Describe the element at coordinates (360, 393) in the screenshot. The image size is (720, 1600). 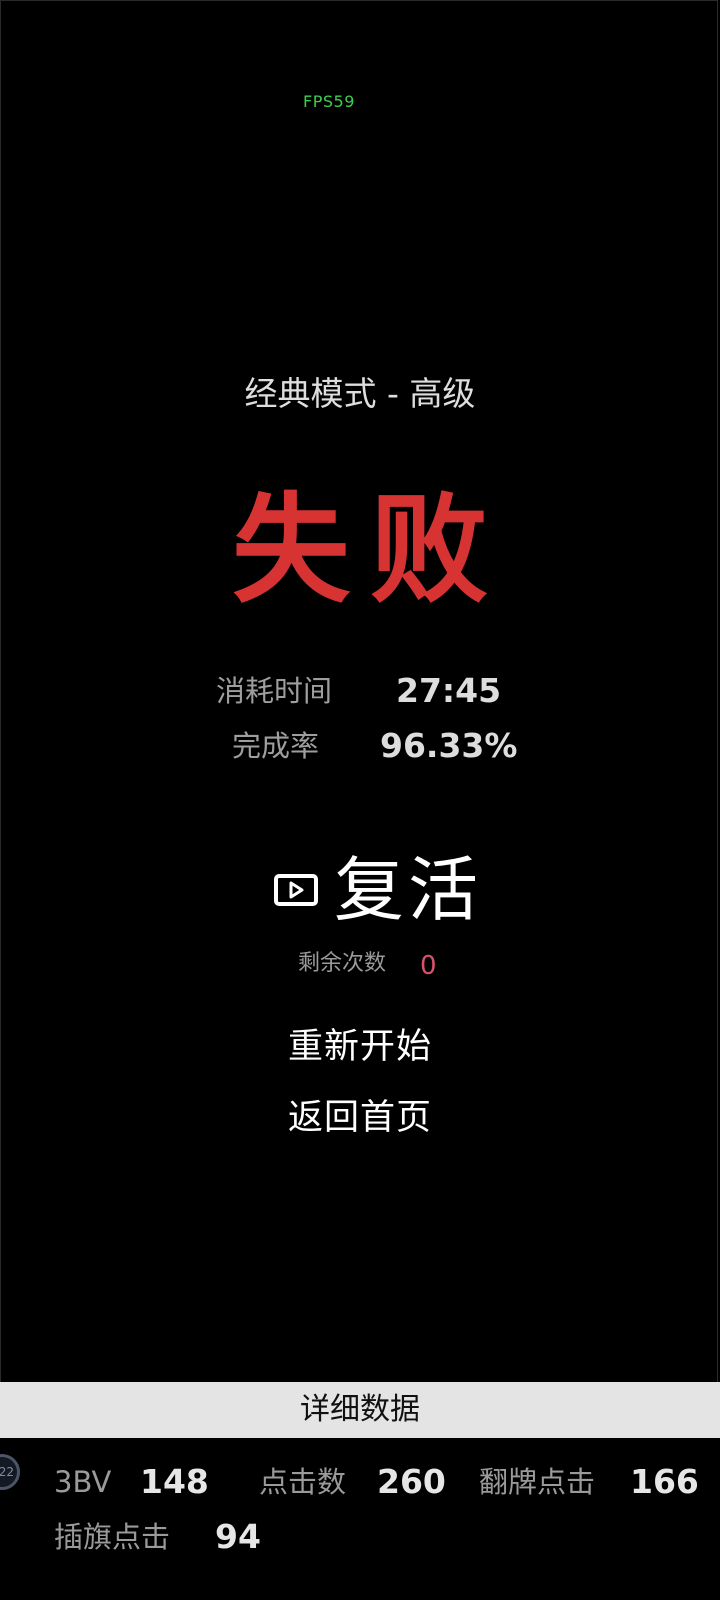
I see `game-mode-title: 经典模式 - 高级` at that location.